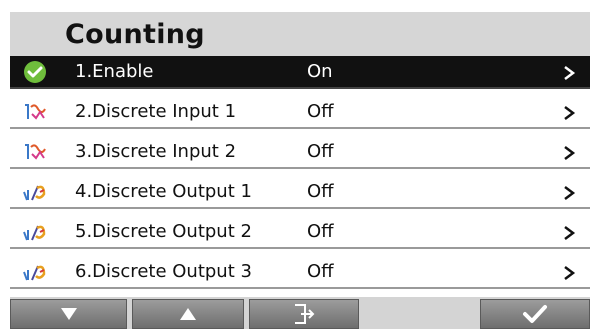 The image size is (595, 329). I want to click on menu-item-label: 1.Enable, so click(114, 71).